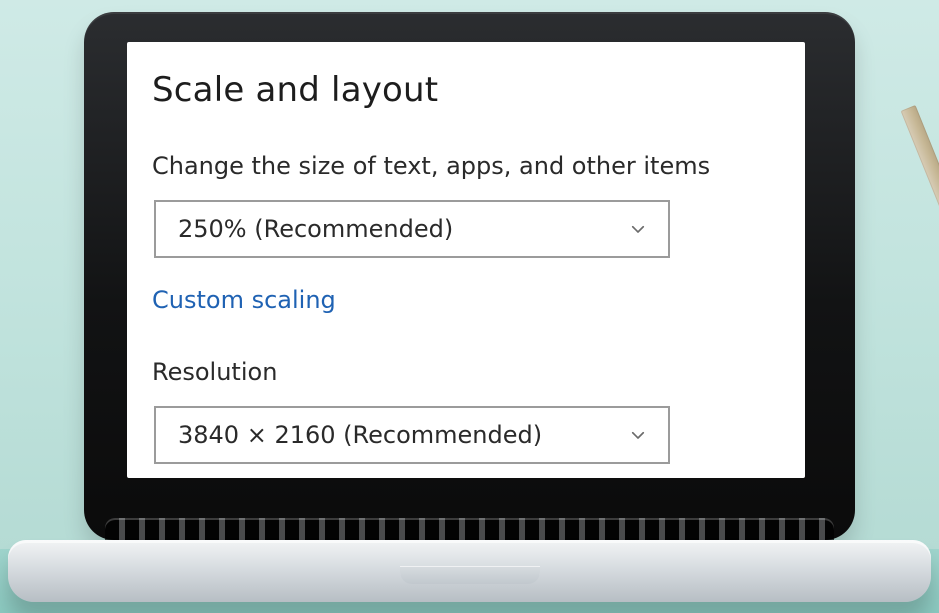 This screenshot has width=939, height=613. I want to click on custom-scaling-link: Custom scaling, so click(244, 300).